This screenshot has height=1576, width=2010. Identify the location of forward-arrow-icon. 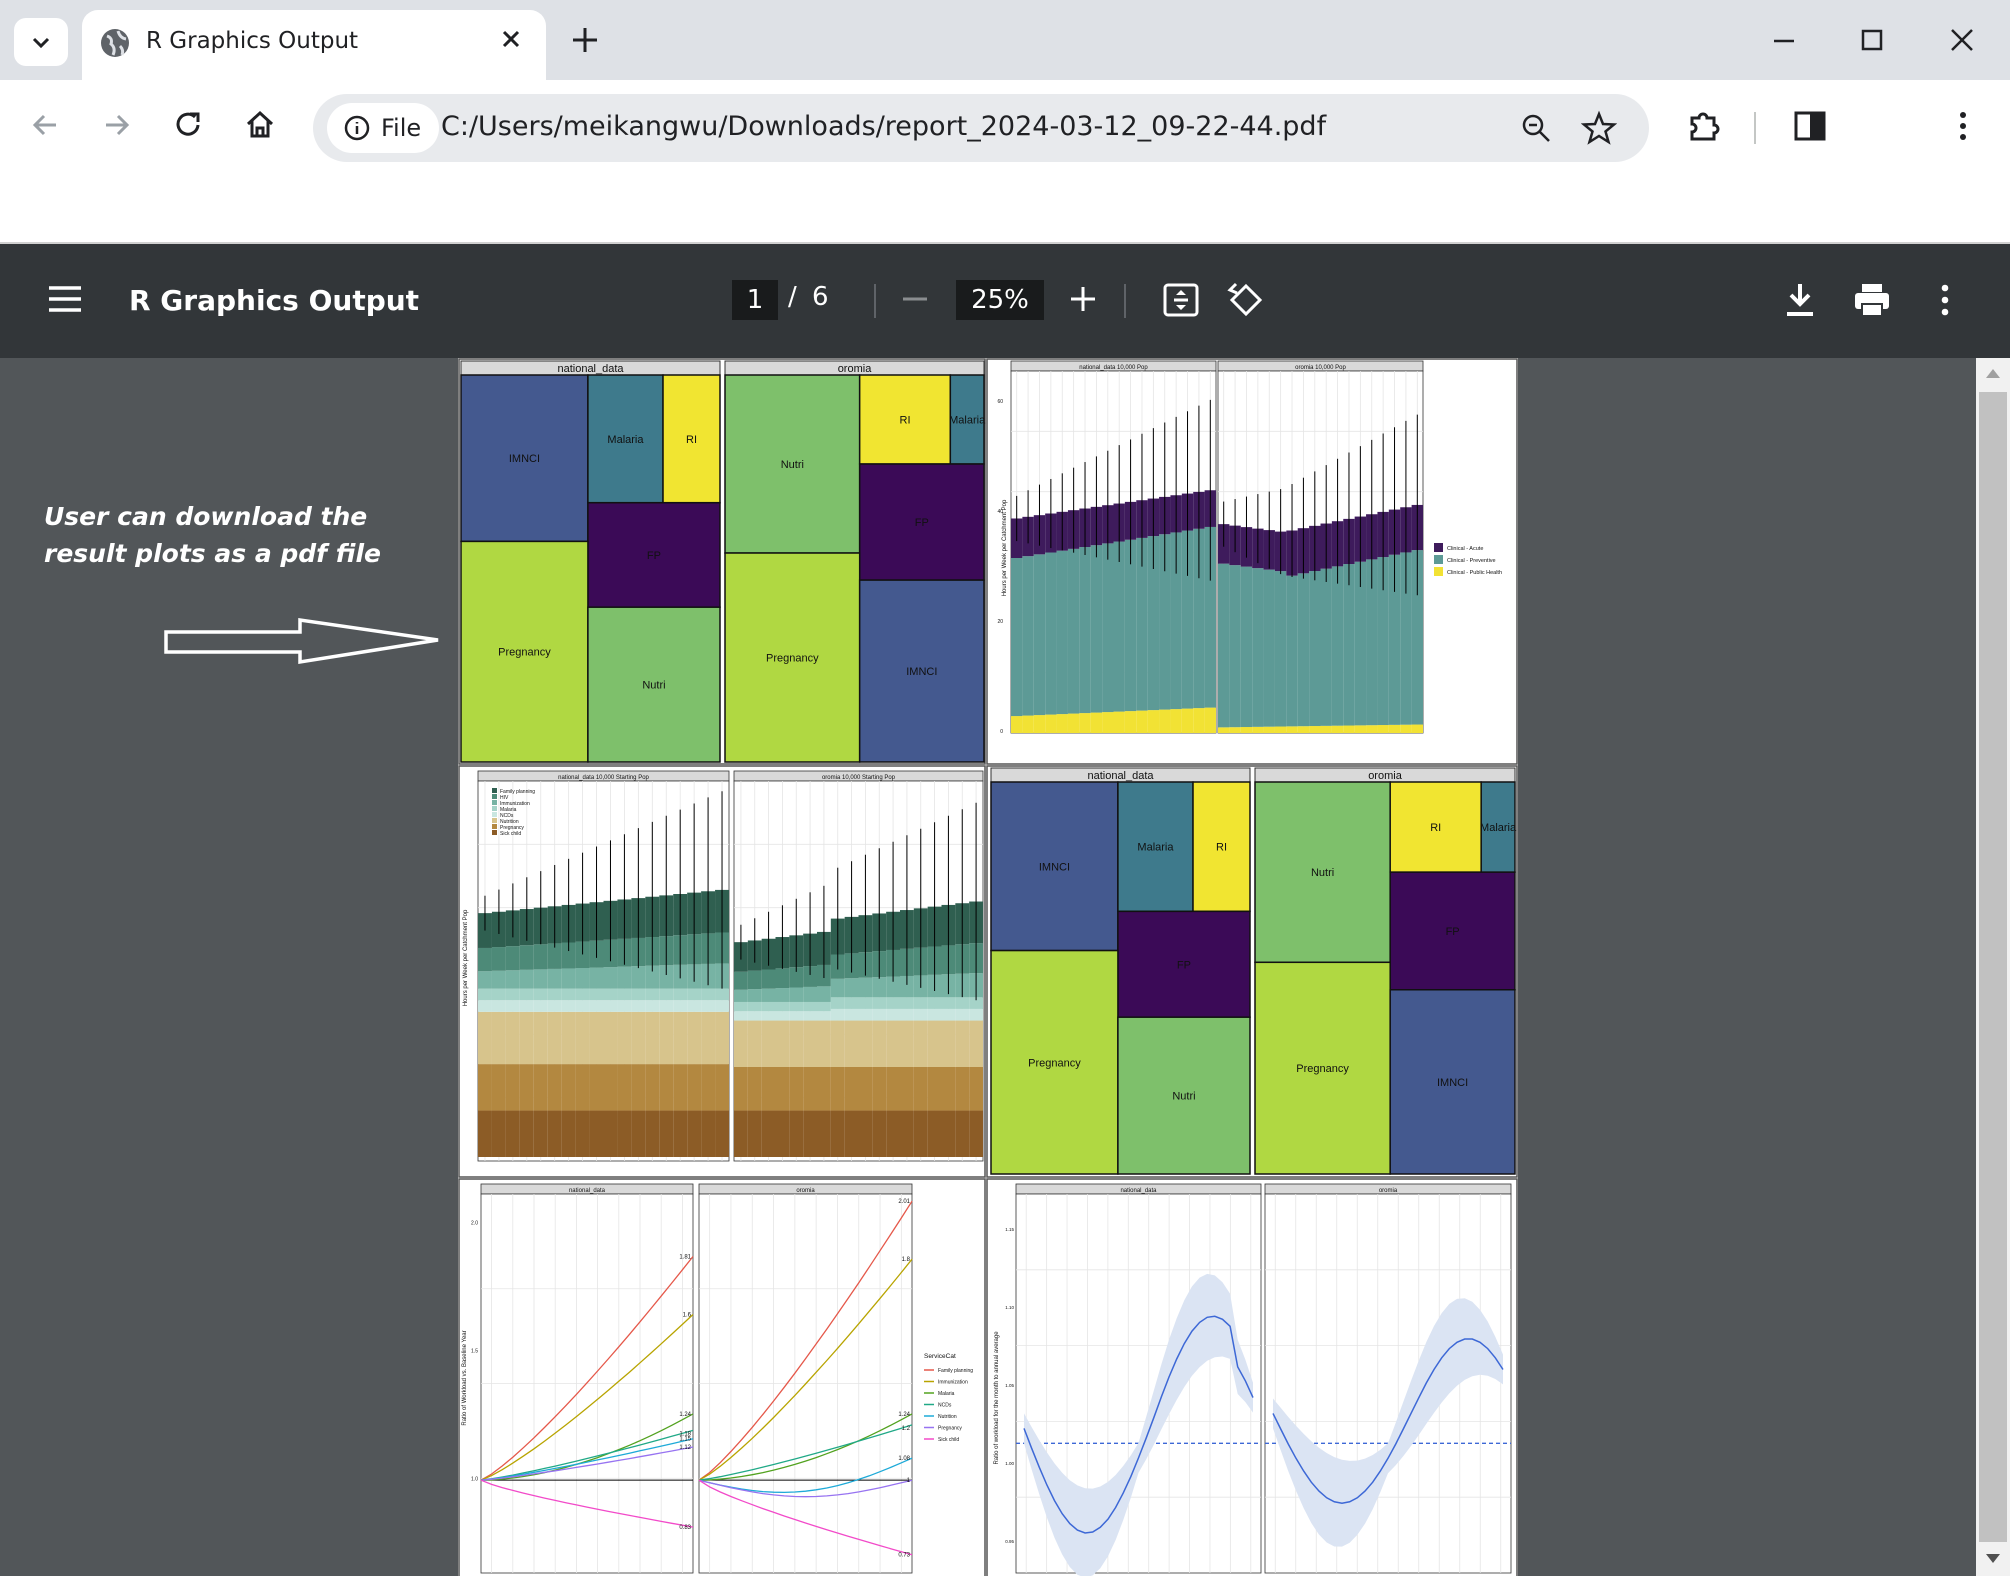
(116, 125).